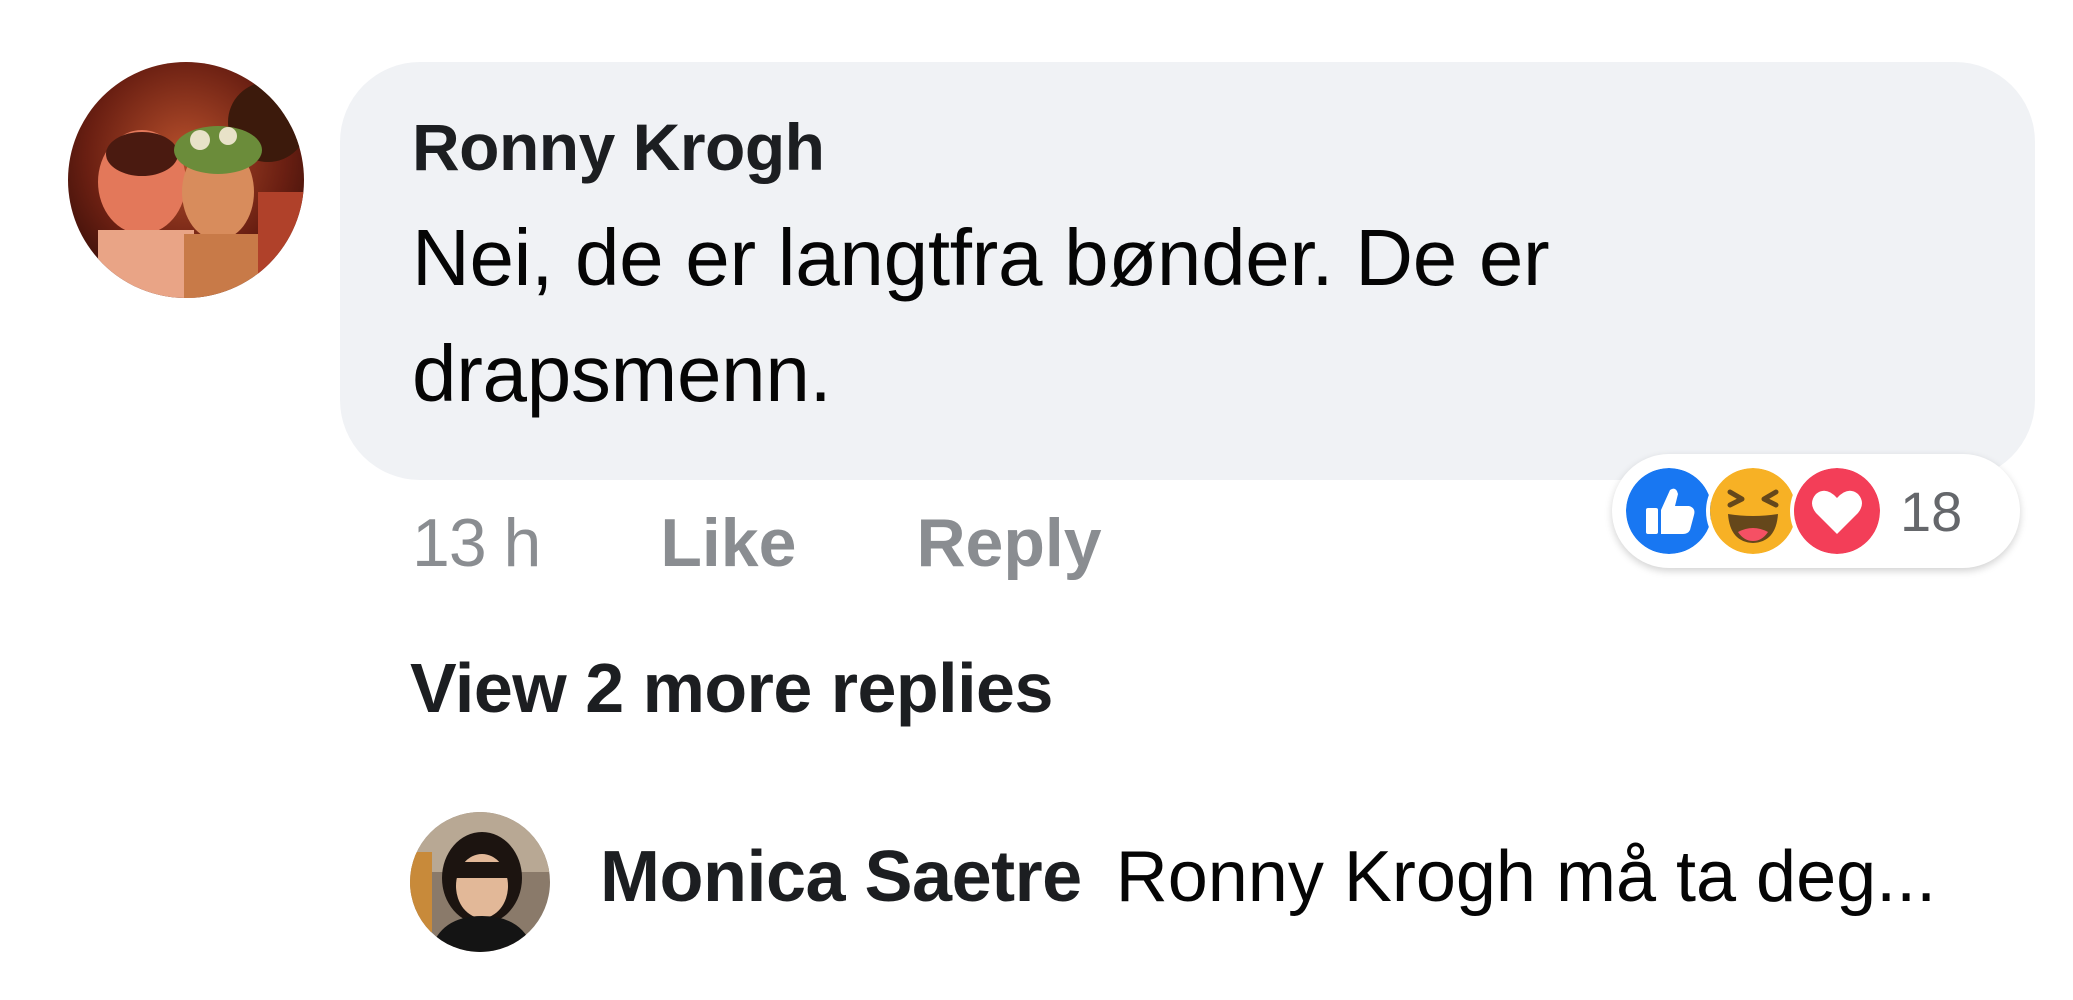  I want to click on reactions-summary: 18, so click(1816, 511).